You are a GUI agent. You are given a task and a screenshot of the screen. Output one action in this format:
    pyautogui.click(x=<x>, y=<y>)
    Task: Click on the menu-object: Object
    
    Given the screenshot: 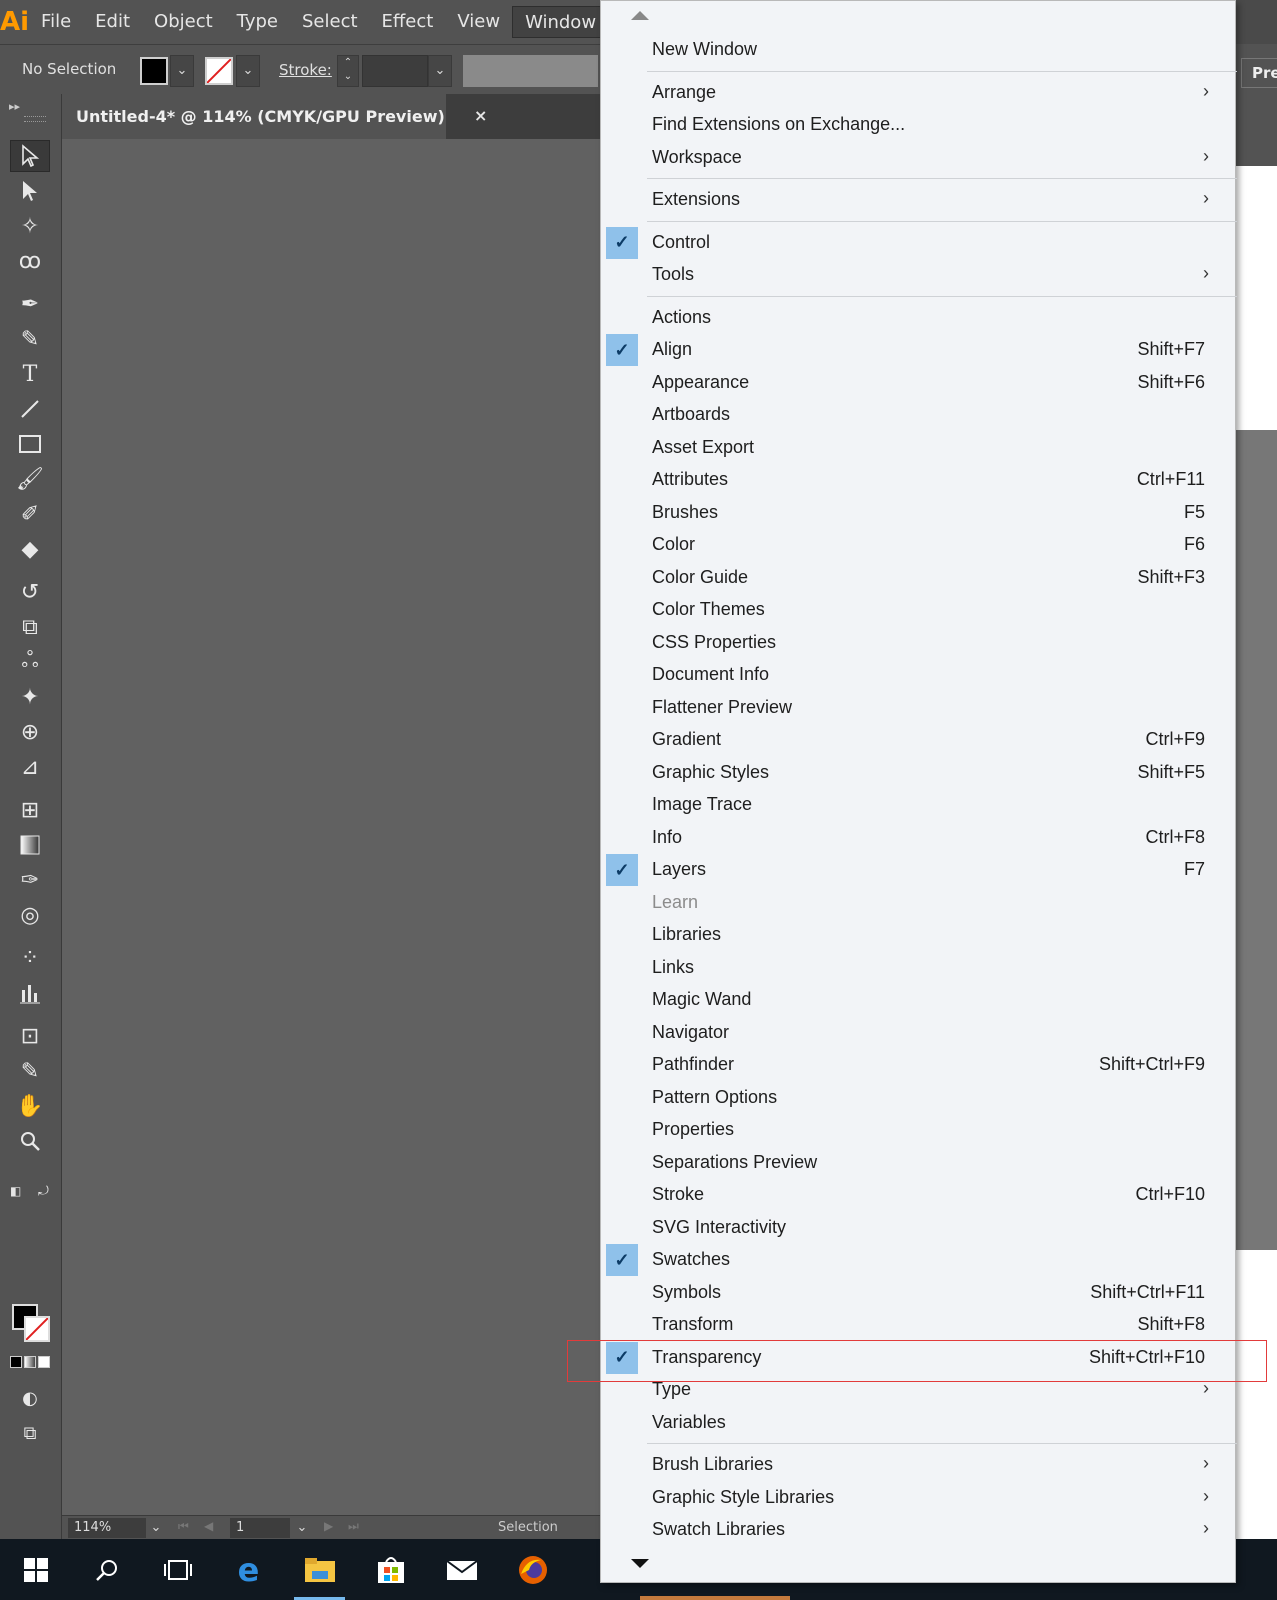 What is the action you would take?
    pyautogui.click(x=183, y=22)
    